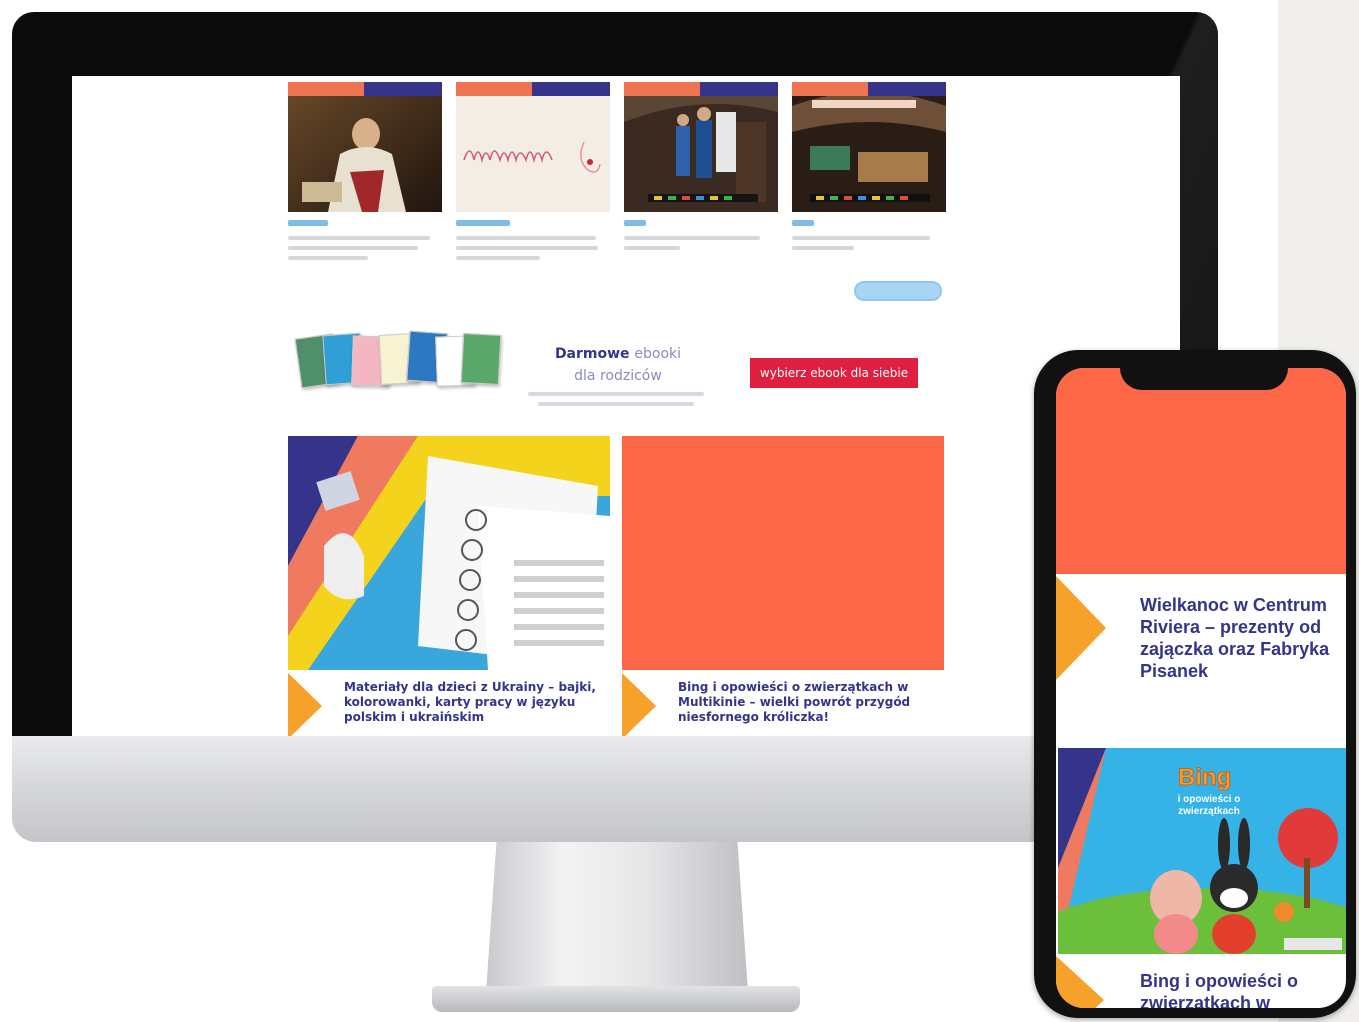 The image size is (1359, 1022). I want to click on tile-image-placeholder, so click(783, 553).